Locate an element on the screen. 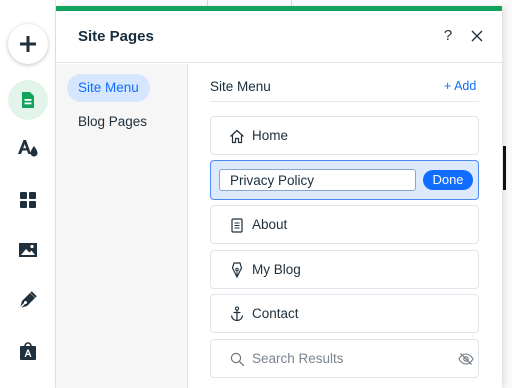 The width and height of the screenshot is (512, 388). page-item-about: About is located at coordinates (344, 224).